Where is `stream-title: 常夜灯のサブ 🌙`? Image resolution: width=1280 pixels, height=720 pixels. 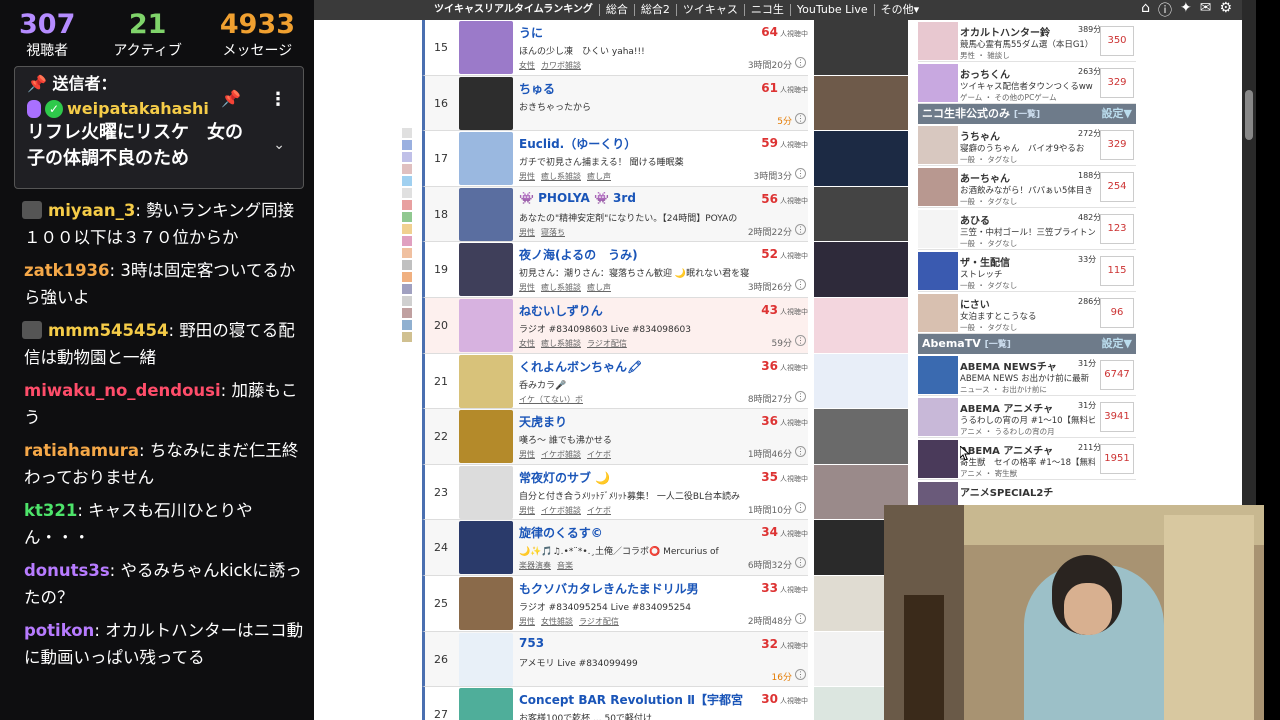
stream-title: 常夜灯のサブ 🌙 is located at coordinates (631, 477).